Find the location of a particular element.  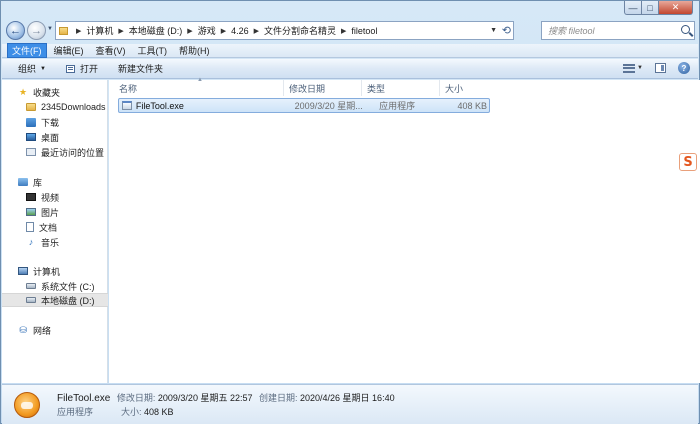

nav-item-label: 系统文件 (C:) is located at coordinates (68, 286).